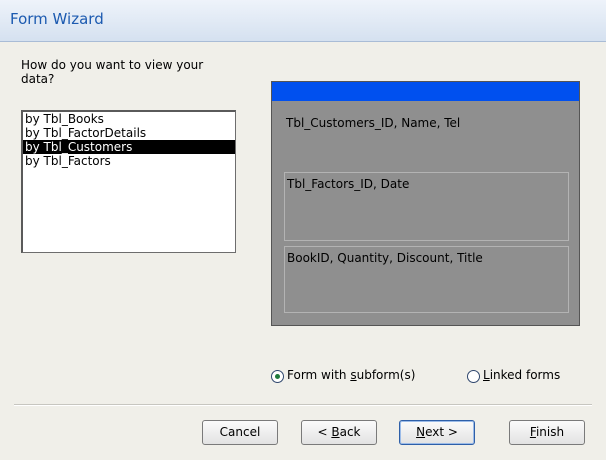 This screenshot has width=606, height=460. I want to click on next-button: Next >, so click(437, 432).